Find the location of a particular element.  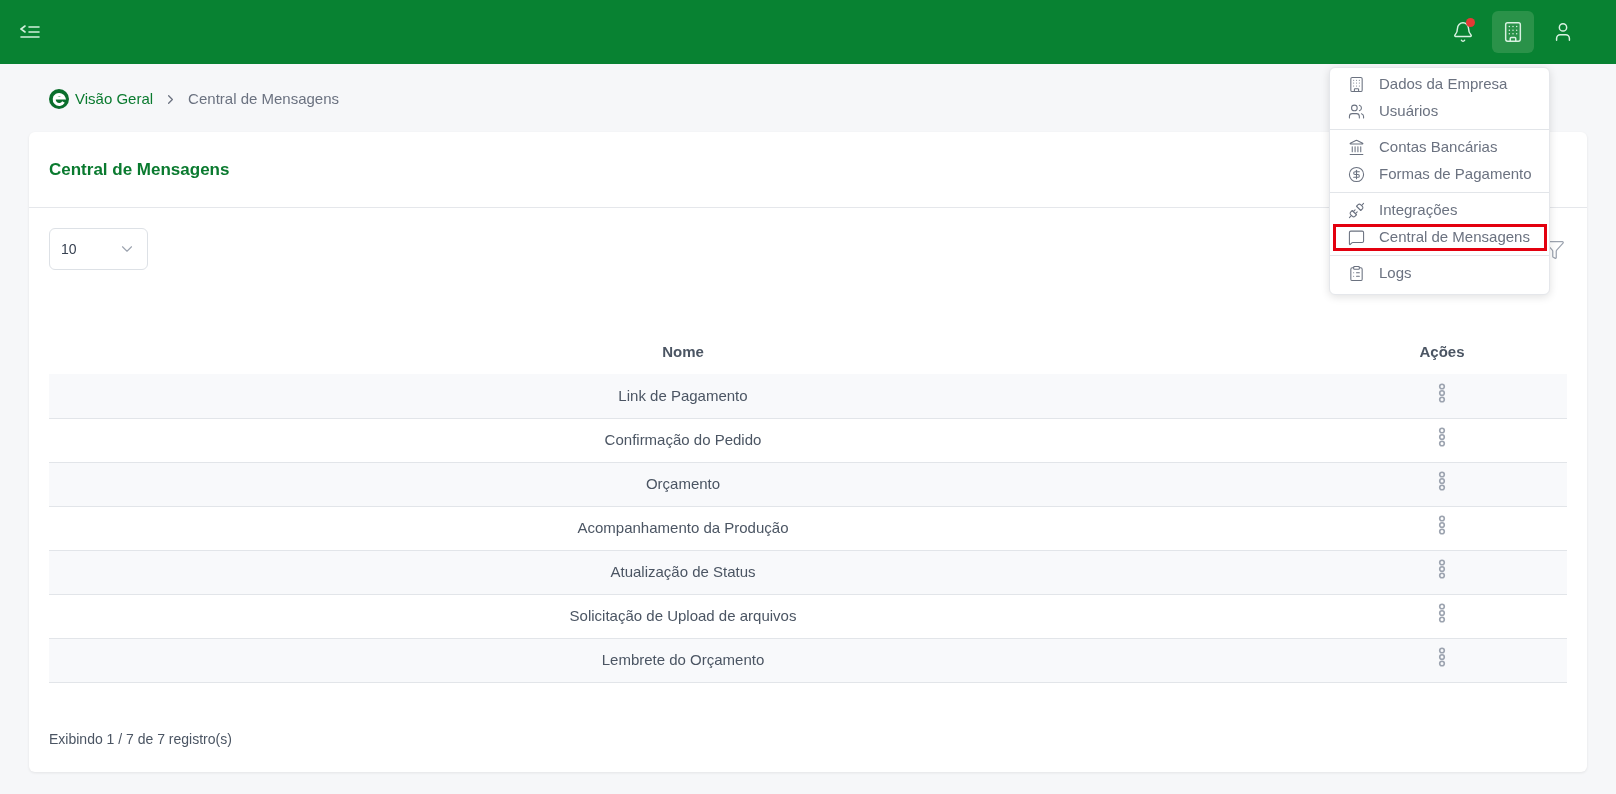

users-icon is located at coordinates (1356, 111).